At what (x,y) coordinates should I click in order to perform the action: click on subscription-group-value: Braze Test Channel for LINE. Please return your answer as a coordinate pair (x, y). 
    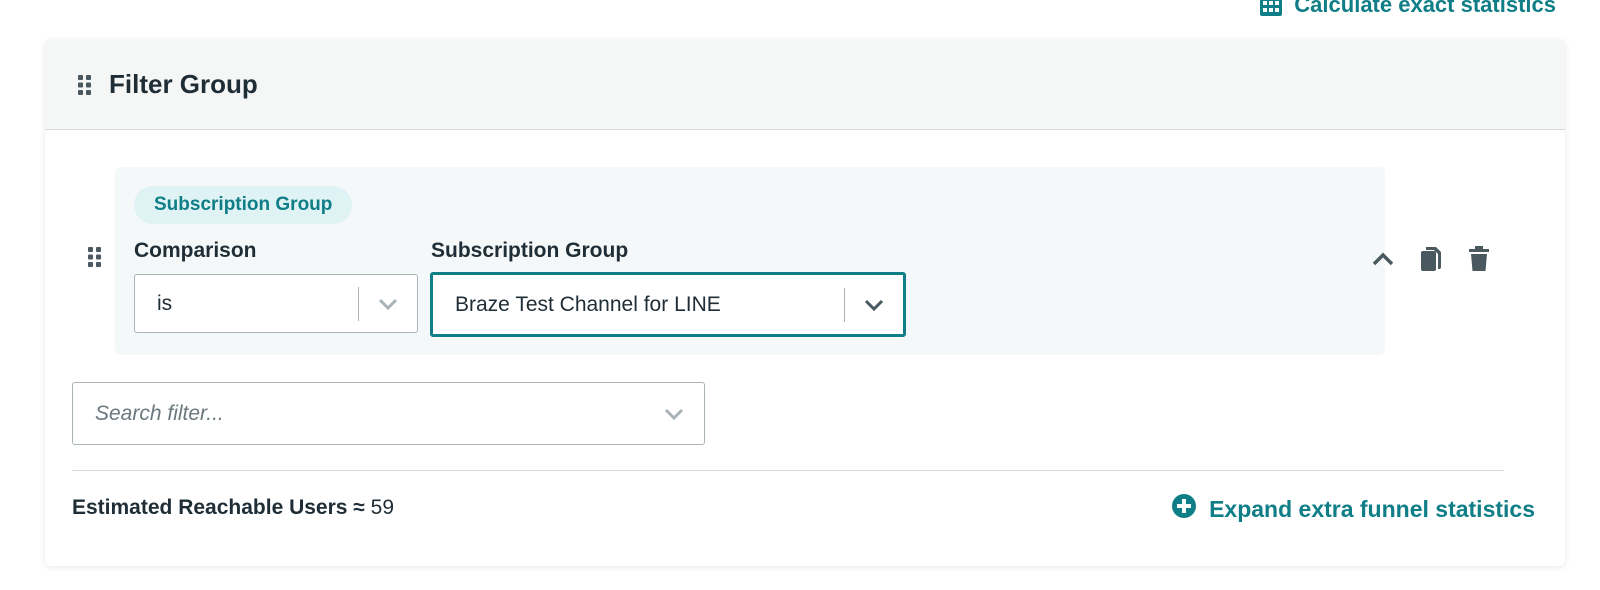
    Looking at the image, I should click on (588, 304).